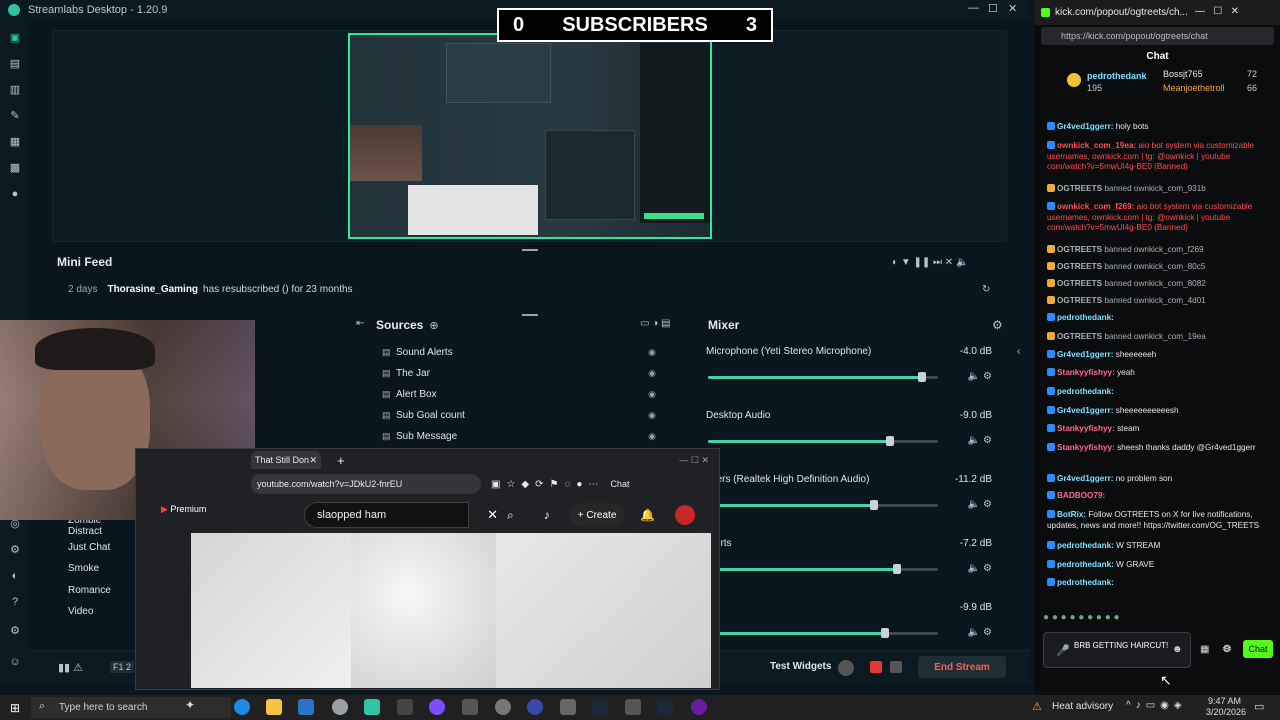 The height and width of the screenshot is (720, 1280). Describe the element at coordinates (401, 515) in the screenshot. I see `youtube-search-input: slaopped ham ✕` at that location.